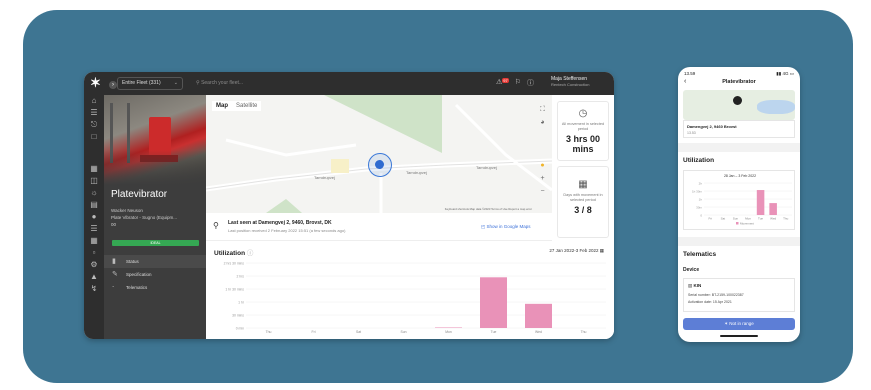 The width and height of the screenshot is (871, 390). I want to click on zoom-in-button: +, so click(542, 178).